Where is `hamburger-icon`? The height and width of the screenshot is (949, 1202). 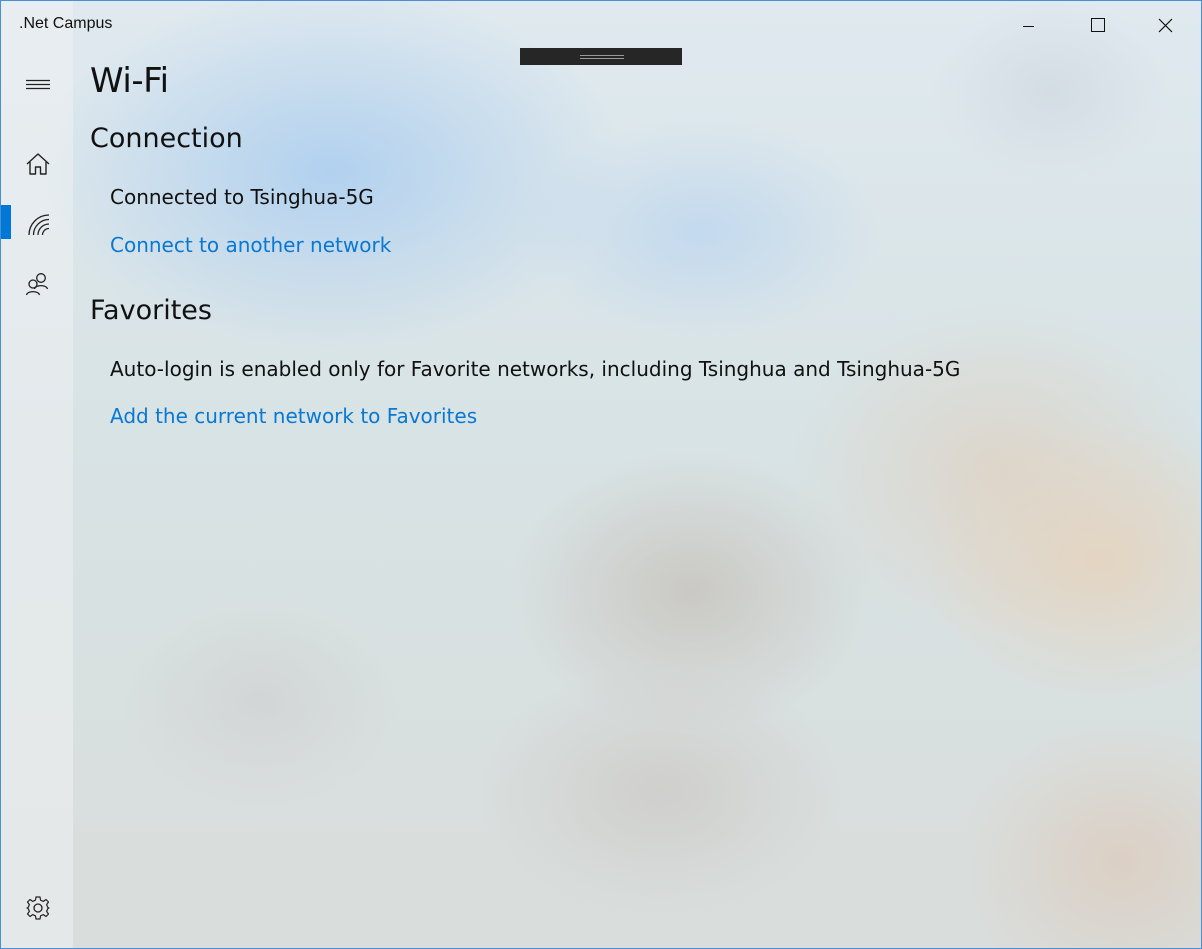 hamburger-icon is located at coordinates (38, 84).